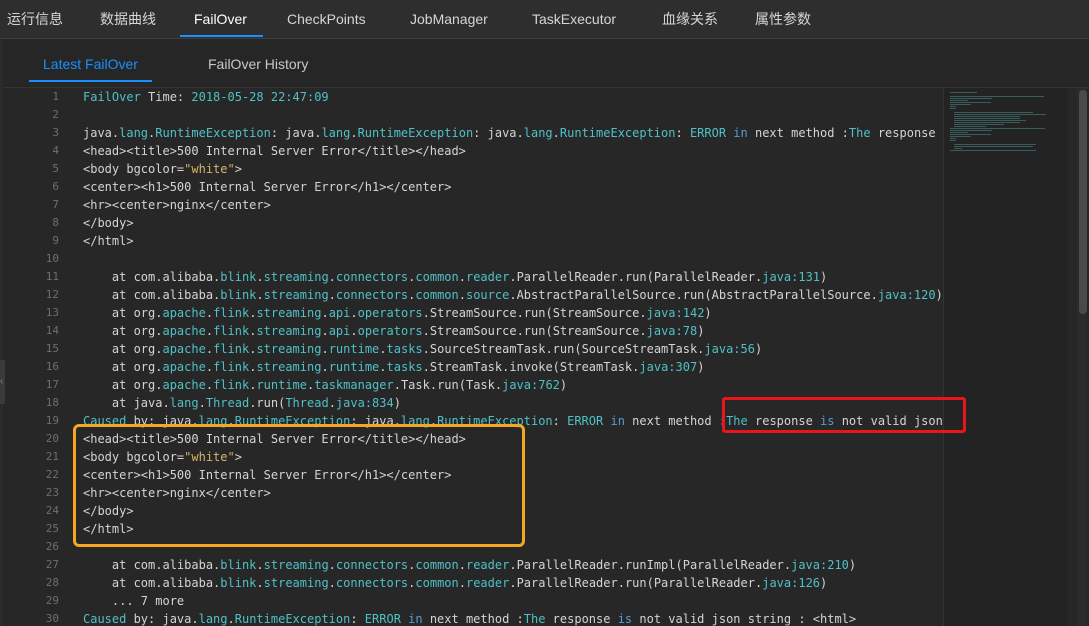  What do you see at coordinates (52, 348) in the screenshot?
I see `line-number: 15` at bounding box center [52, 348].